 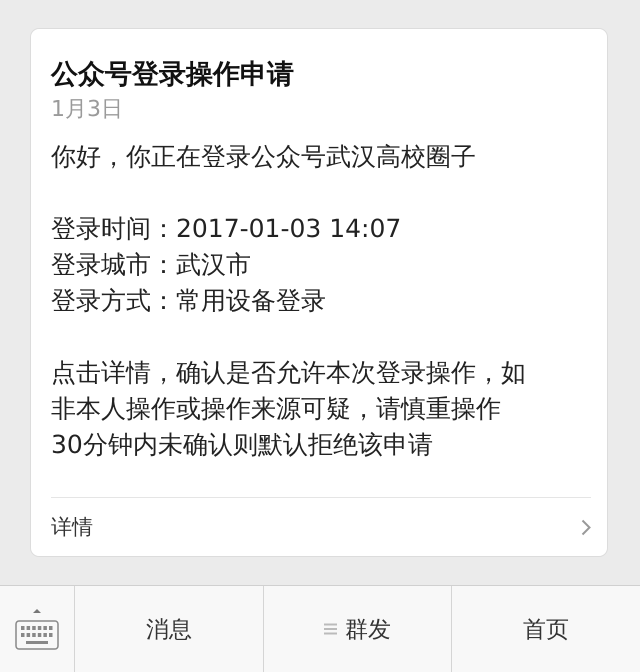 I want to click on notice-text: 点击详情，确认是否允许本次登录操作，如, so click(x=289, y=373).